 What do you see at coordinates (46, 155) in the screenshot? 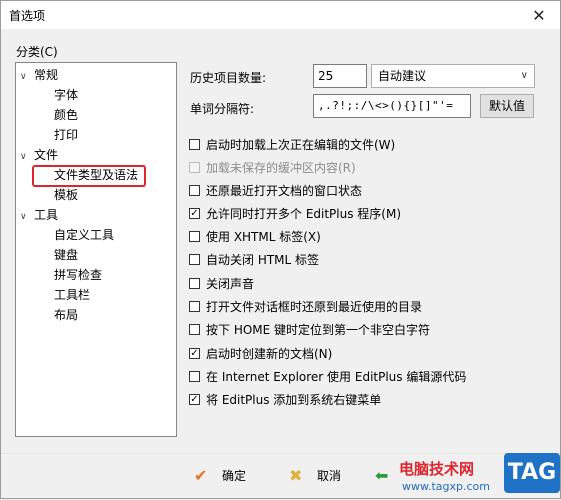
I see `tree-item-label: 文件` at bounding box center [46, 155].